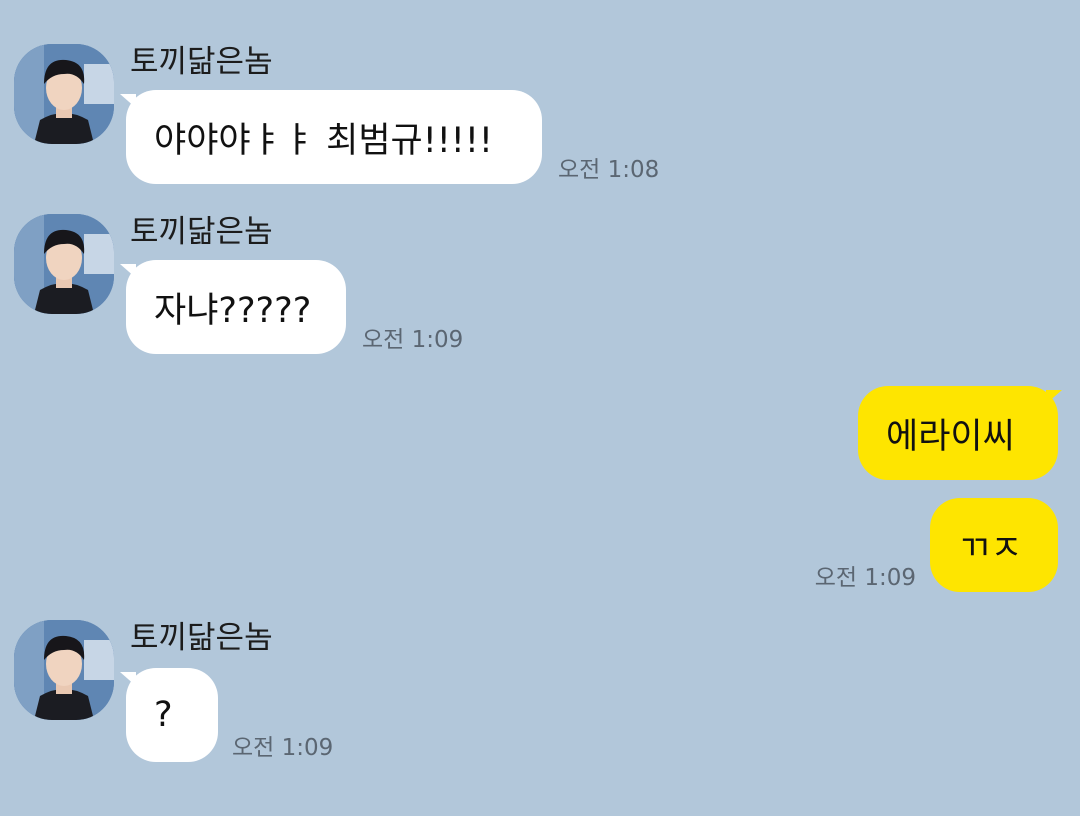 This screenshot has width=1080, height=816. I want to click on message-bubble: 야야야ㅑㅑ 최범규!!!!!, so click(334, 137).